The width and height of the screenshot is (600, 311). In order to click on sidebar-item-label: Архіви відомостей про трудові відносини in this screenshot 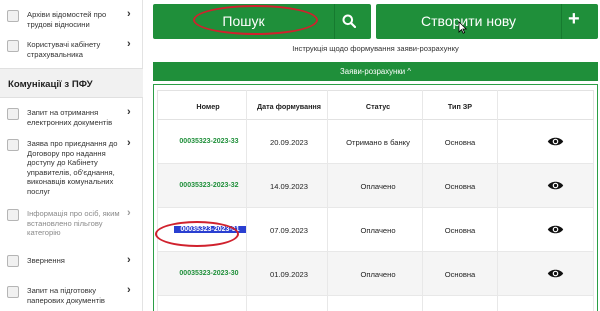, I will do `click(67, 19)`.